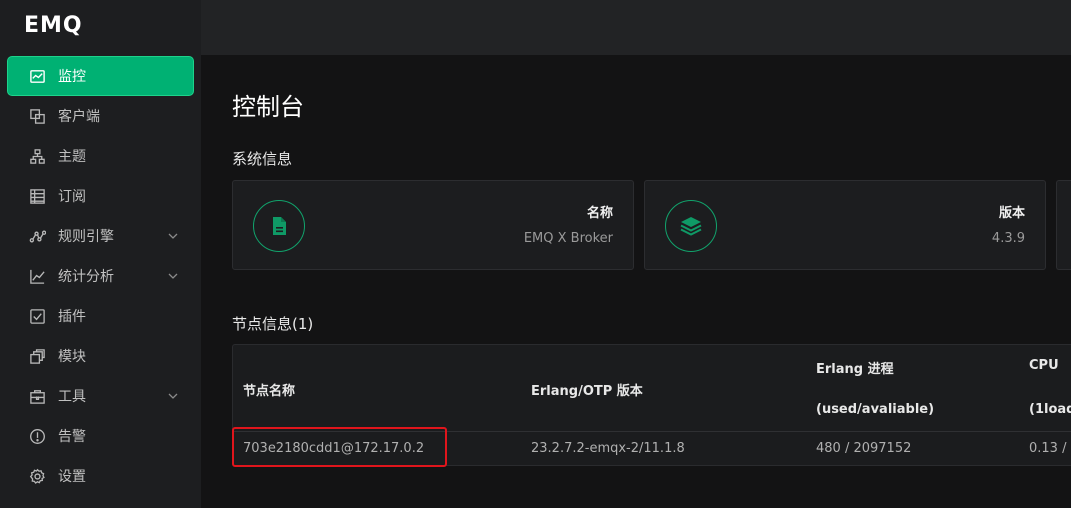 The height and width of the screenshot is (508, 1071). I want to click on sidebar-item-label: 模块, so click(72, 357).